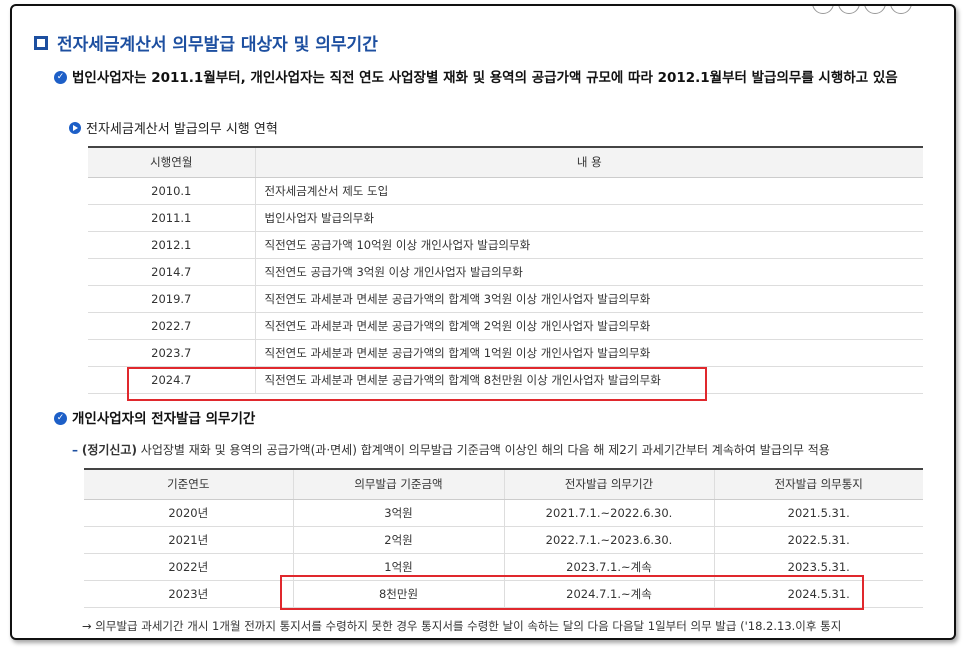 This screenshot has height=651, width=966. I want to click on period-col-year: 기준연도, so click(189, 484).